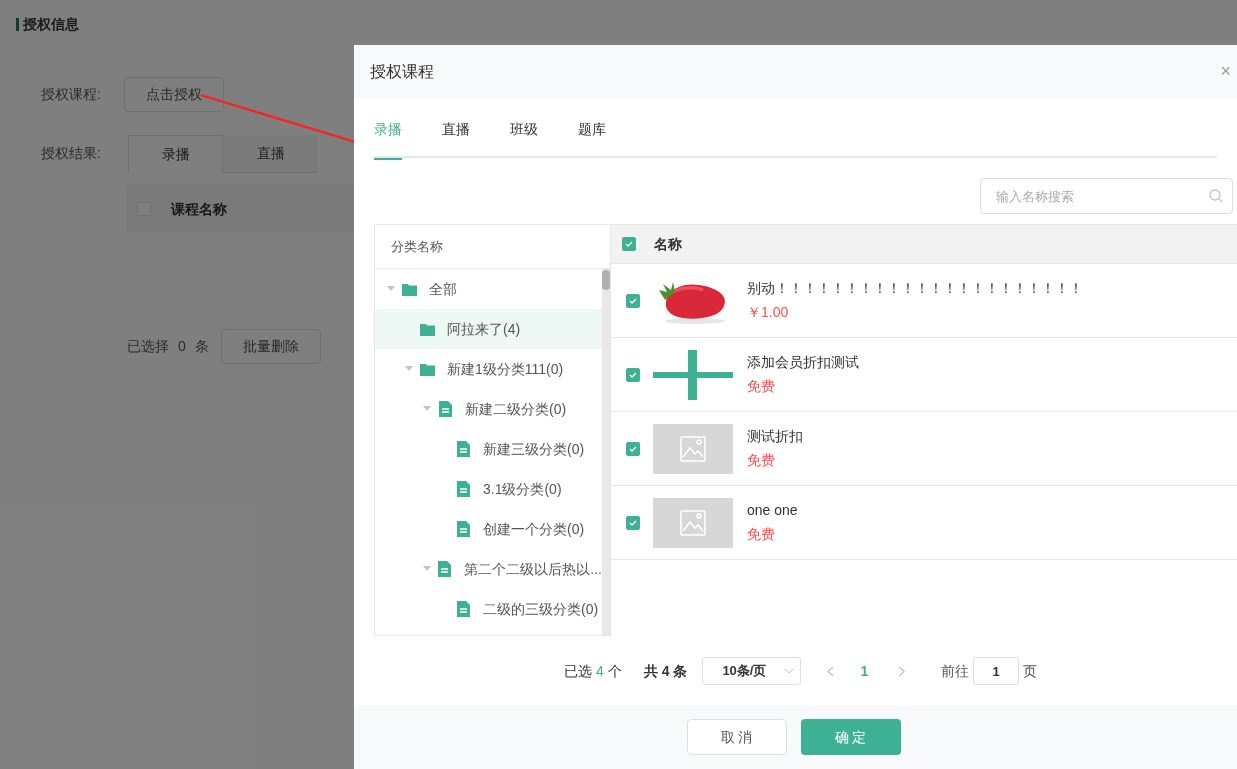 This screenshot has width=1237, height=769. What do you see at coordinates (789, 671) in the screenshot?
I see `chevron-down-icon` at bounding box center [789, 671].